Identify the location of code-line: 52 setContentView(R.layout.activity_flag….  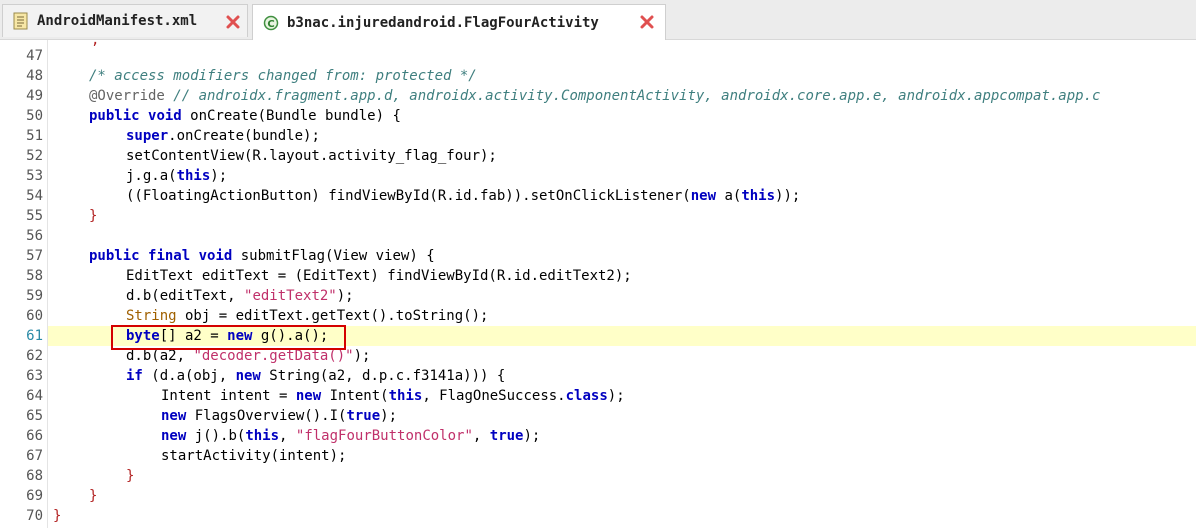
(598, 156).